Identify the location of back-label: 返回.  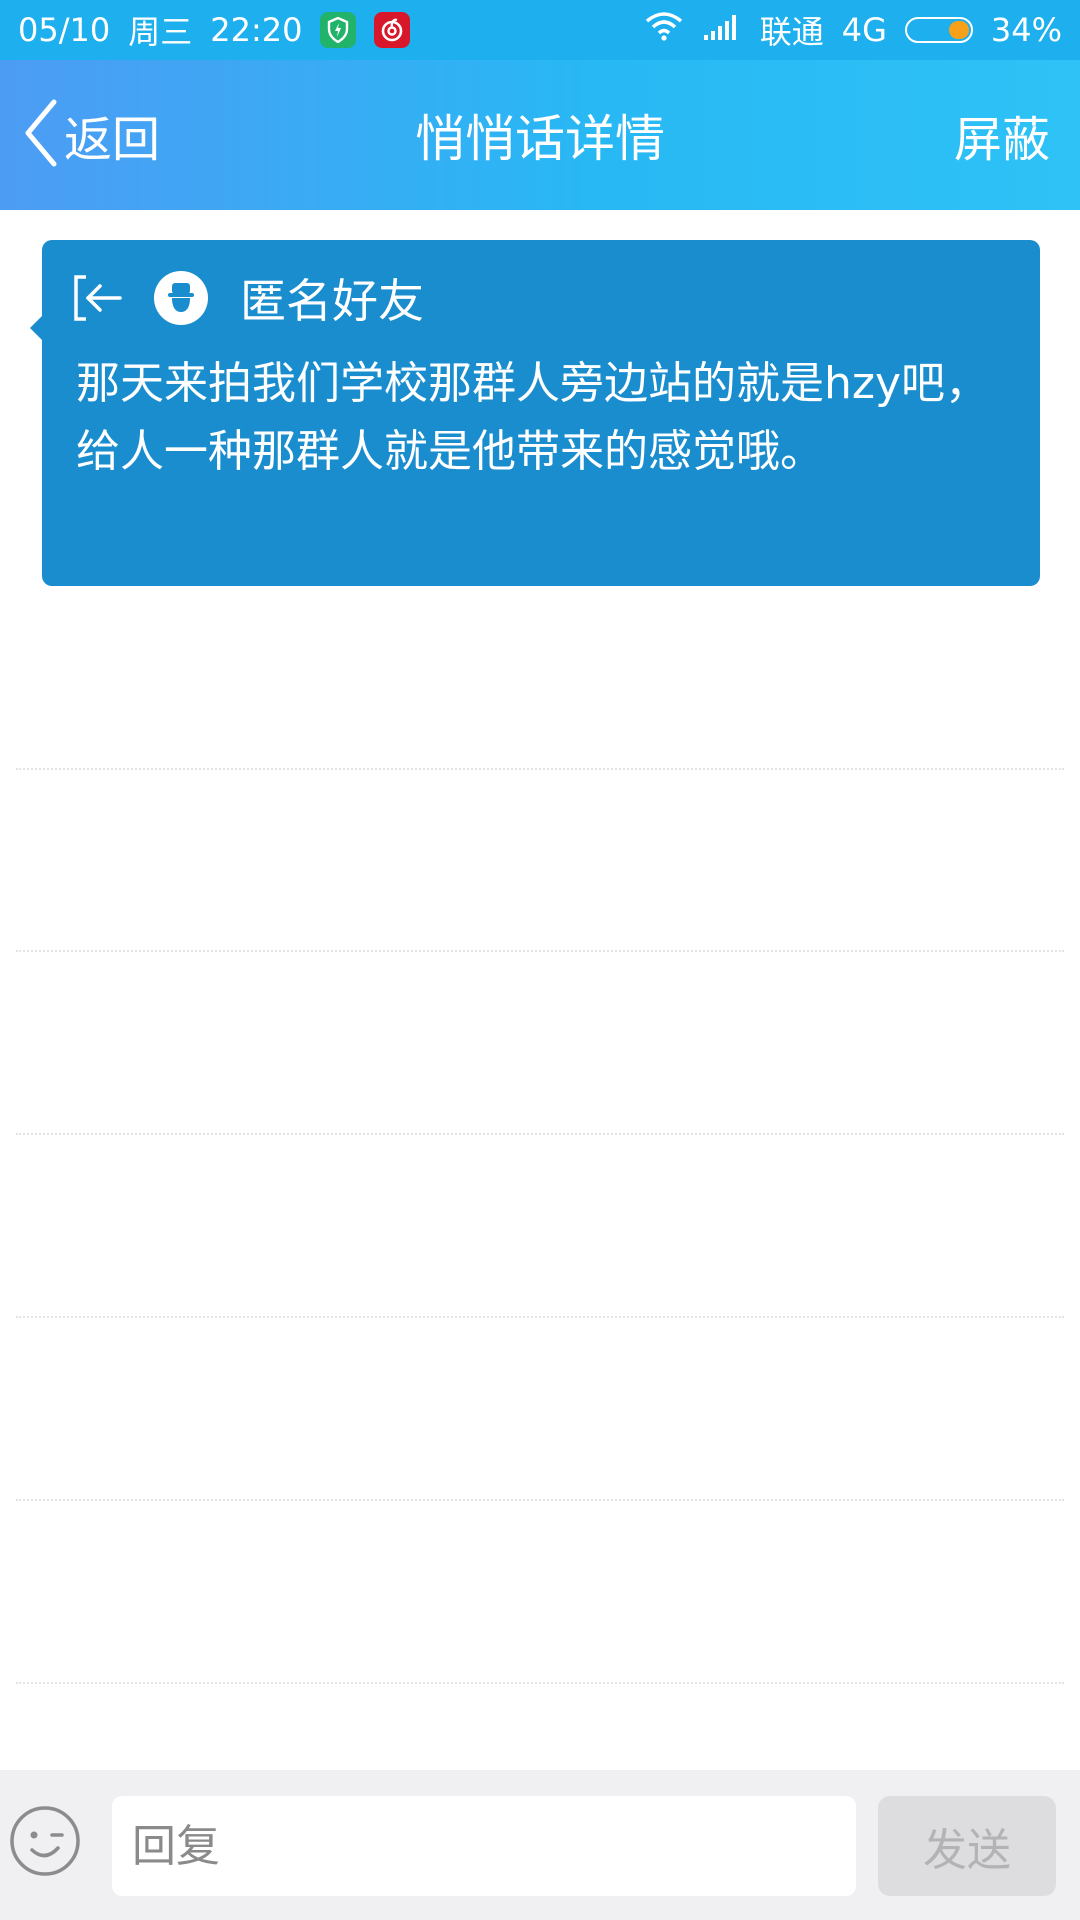
(112, 140).